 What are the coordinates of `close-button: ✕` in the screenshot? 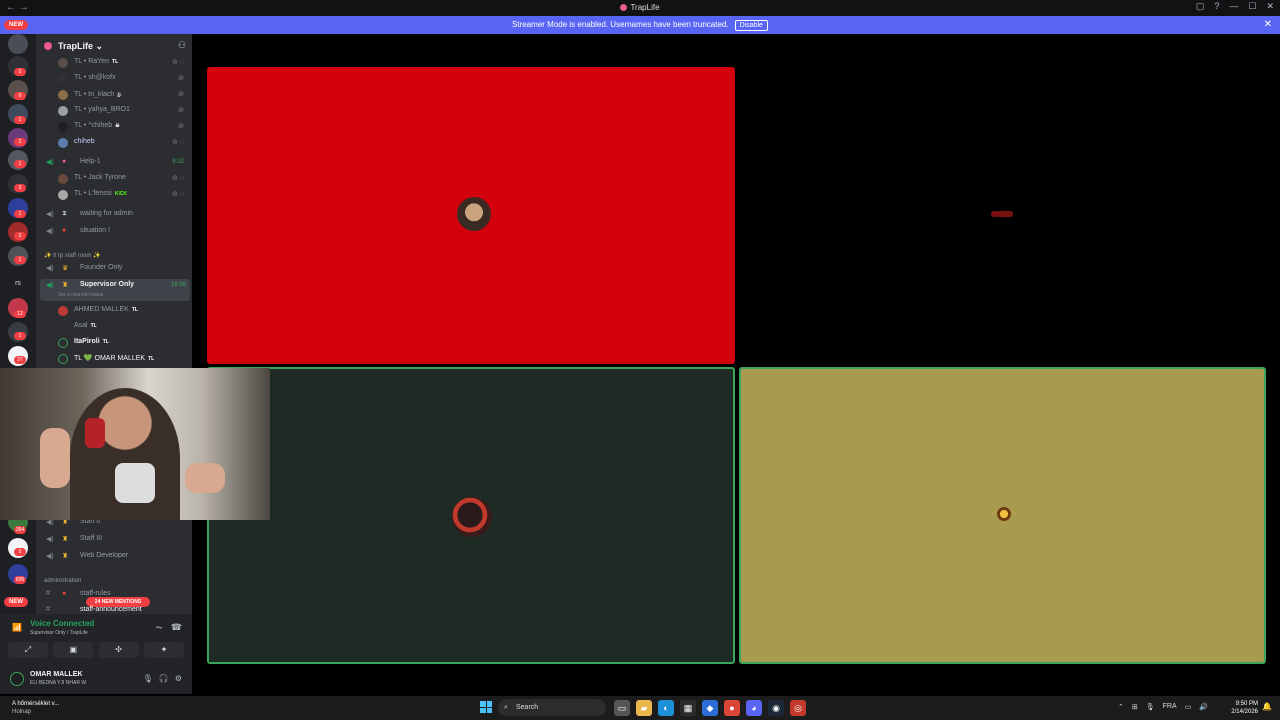 It's located at (1270, 6).